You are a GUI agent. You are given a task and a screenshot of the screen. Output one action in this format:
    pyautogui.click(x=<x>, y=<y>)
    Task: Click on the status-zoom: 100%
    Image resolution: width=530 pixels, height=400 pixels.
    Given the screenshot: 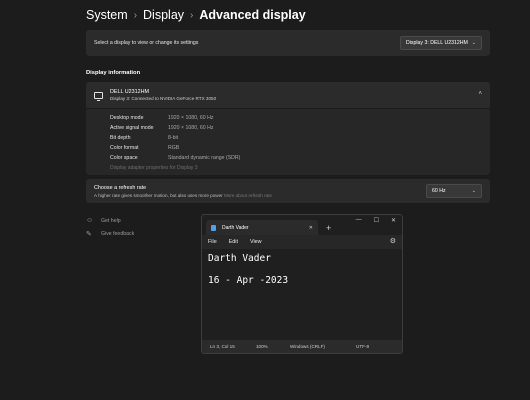 What is the action you would take?
    pyautogui.click(x=262, y=346)
    